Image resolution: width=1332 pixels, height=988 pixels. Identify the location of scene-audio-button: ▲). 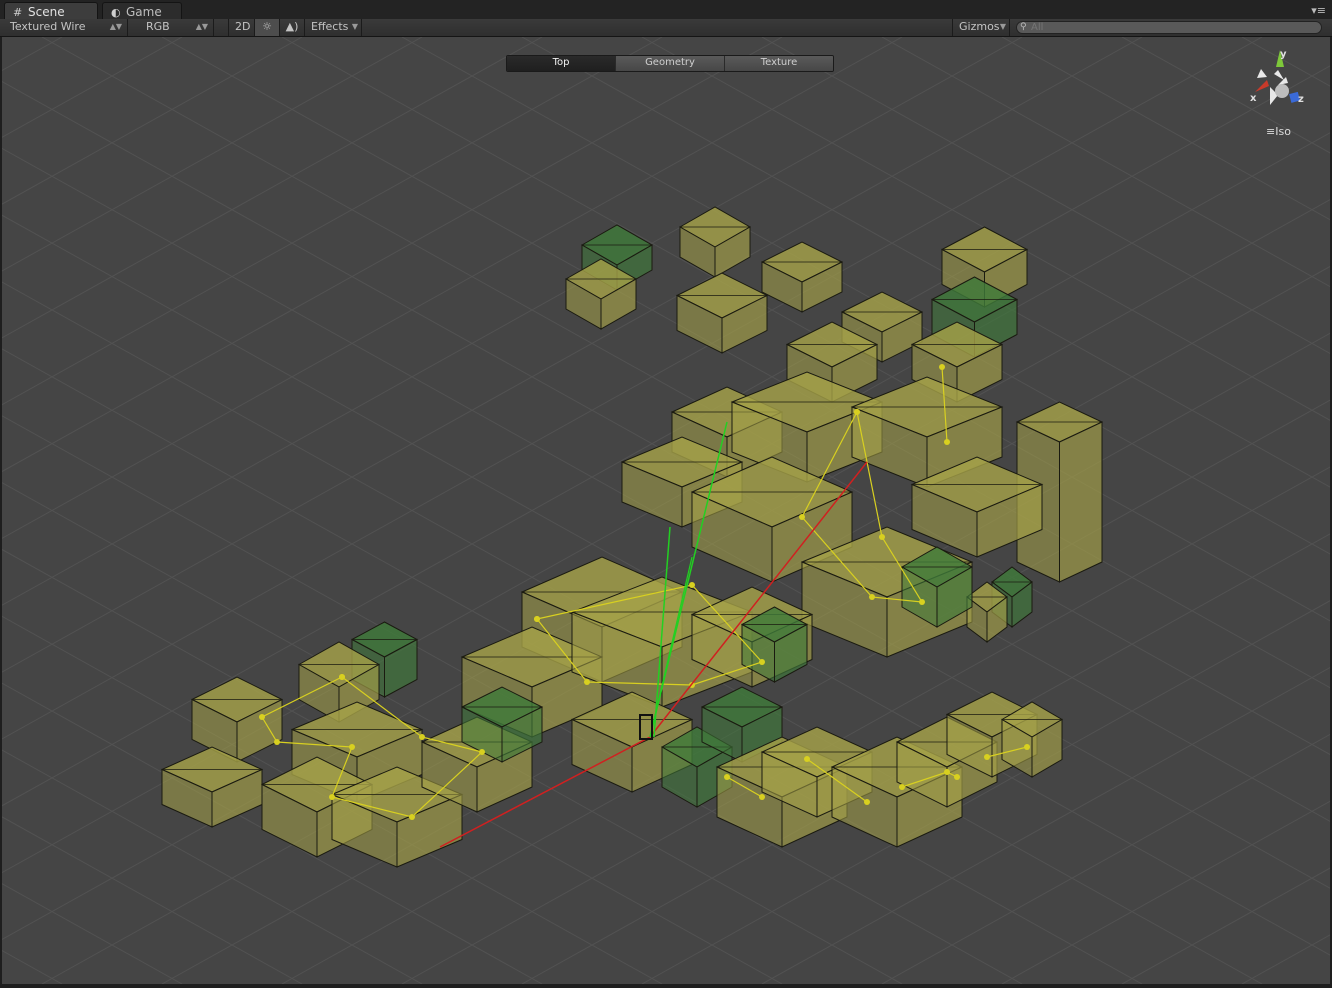
(292, 27).